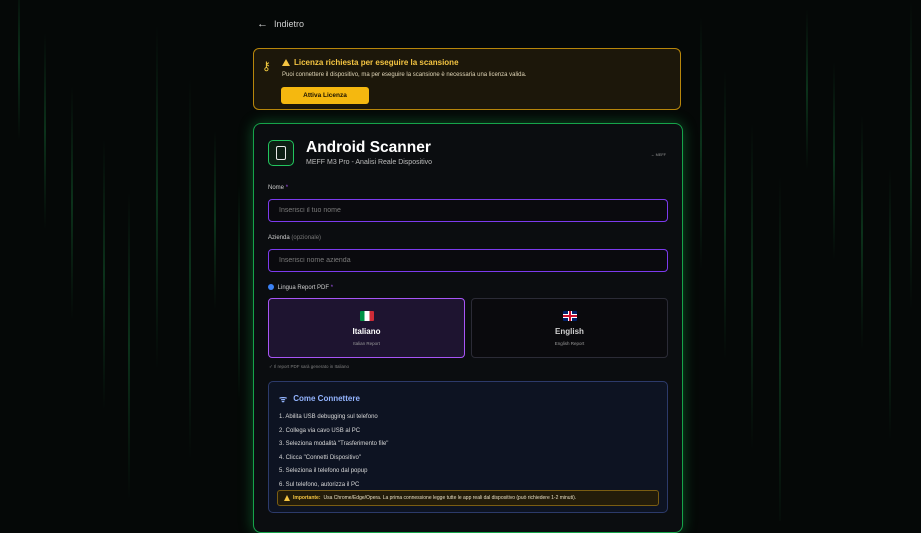 Image resolution: width=921 pixels, height=533 pixels. Describe the element at coordinates (320, 457) in the screenshot. I see `list-item: 4. Clicca "Connetti Dispositivo"` at that location.